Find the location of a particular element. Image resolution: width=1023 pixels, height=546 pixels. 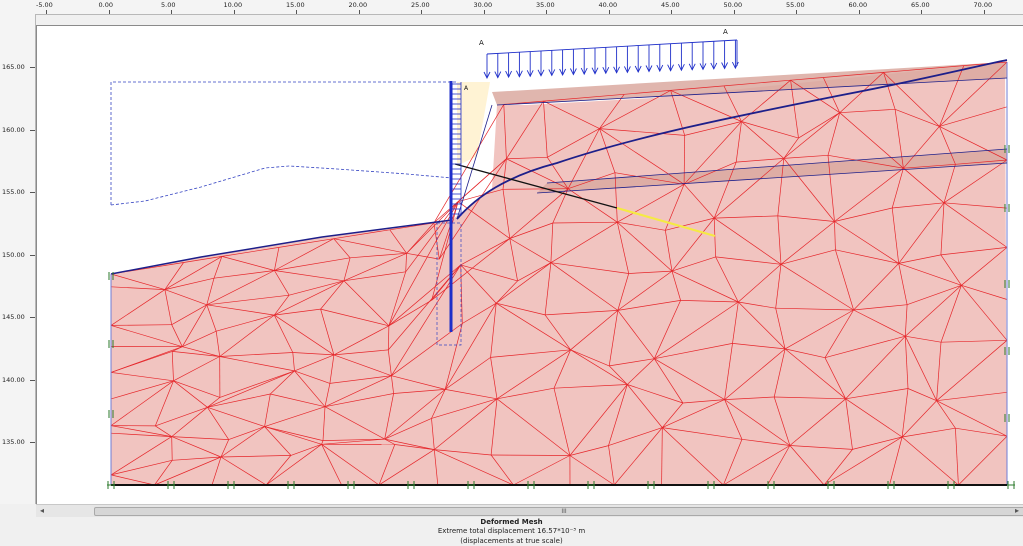

x-ruler-label: 35.00 is located at coordinates (545, 5).